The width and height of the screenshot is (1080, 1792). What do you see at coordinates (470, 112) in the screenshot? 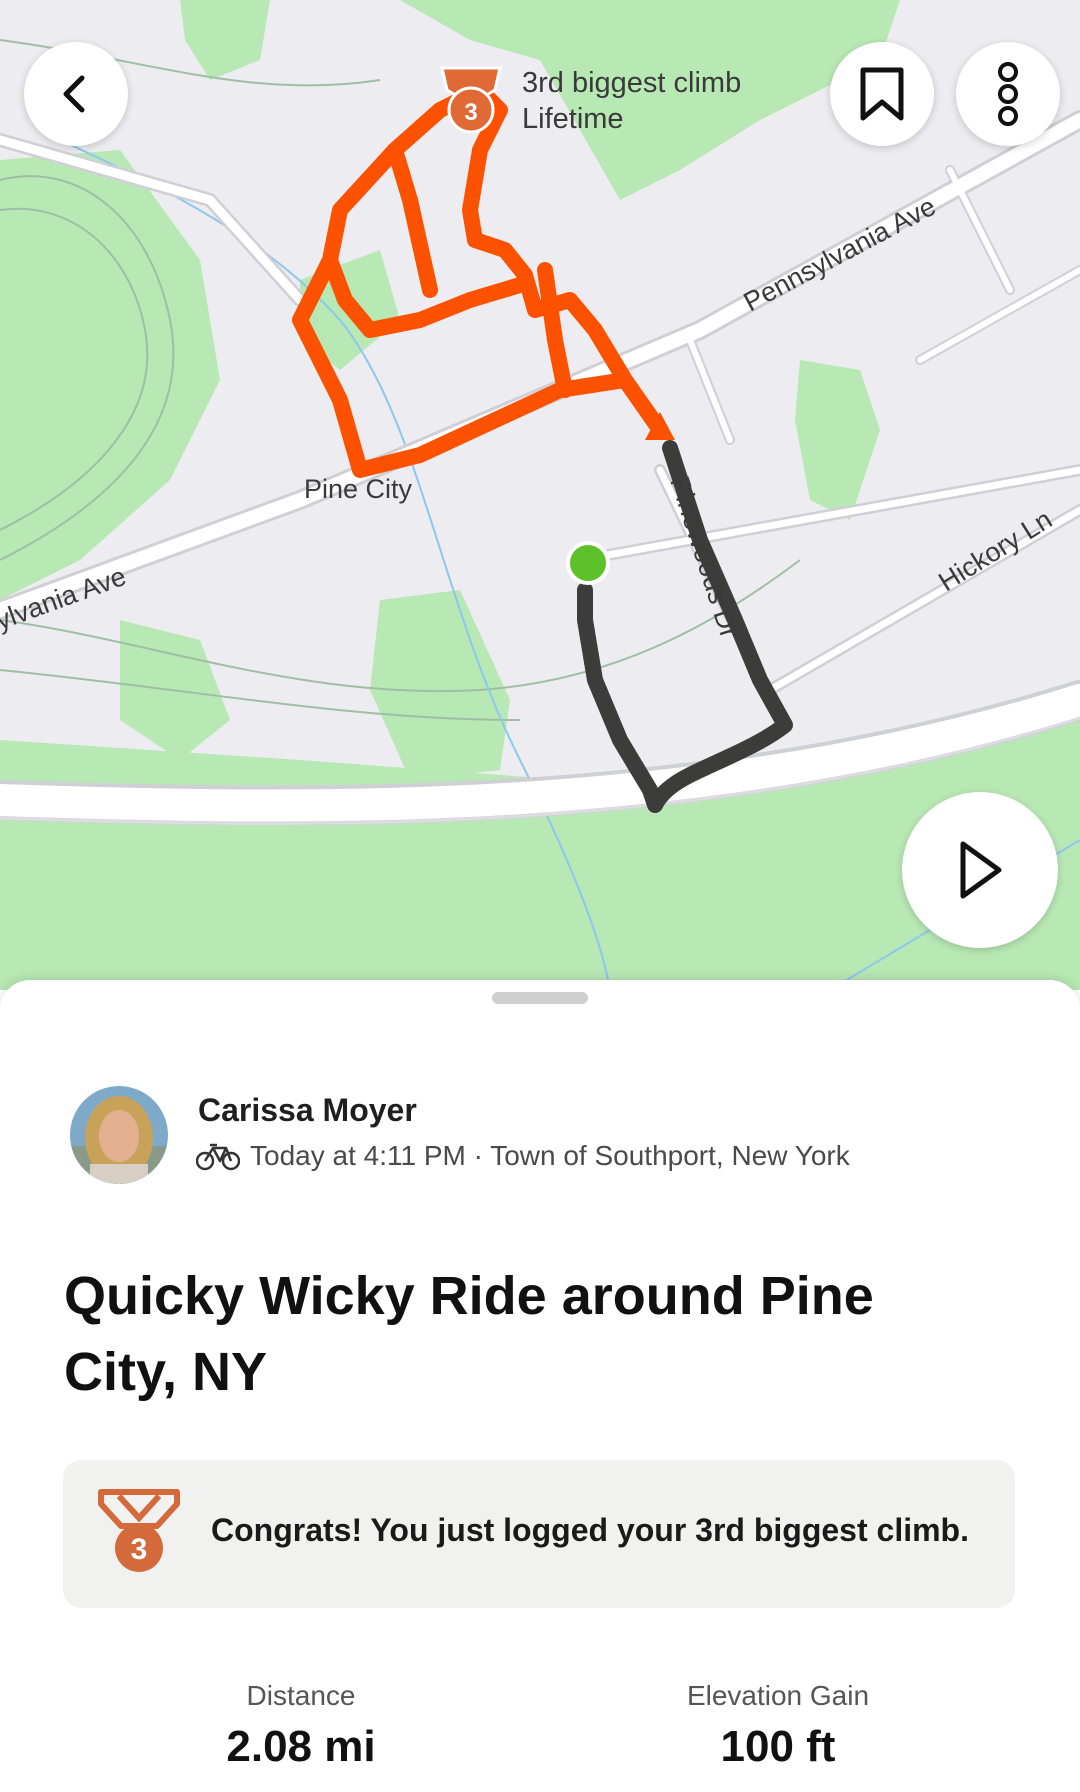
I see `medal-rank: 3` at bounding box center [470, 112].